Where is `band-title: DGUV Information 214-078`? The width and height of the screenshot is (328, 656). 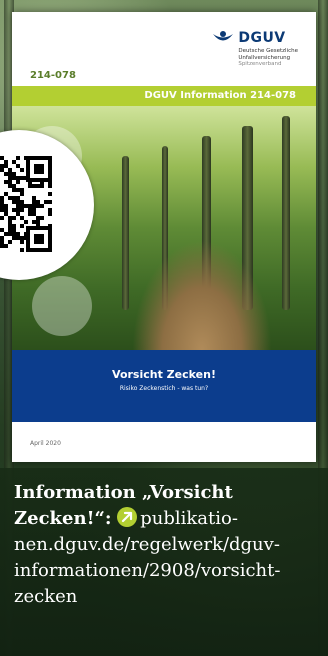 band-title: DGUV Information 214-078 is located at coordinates (220, 95).